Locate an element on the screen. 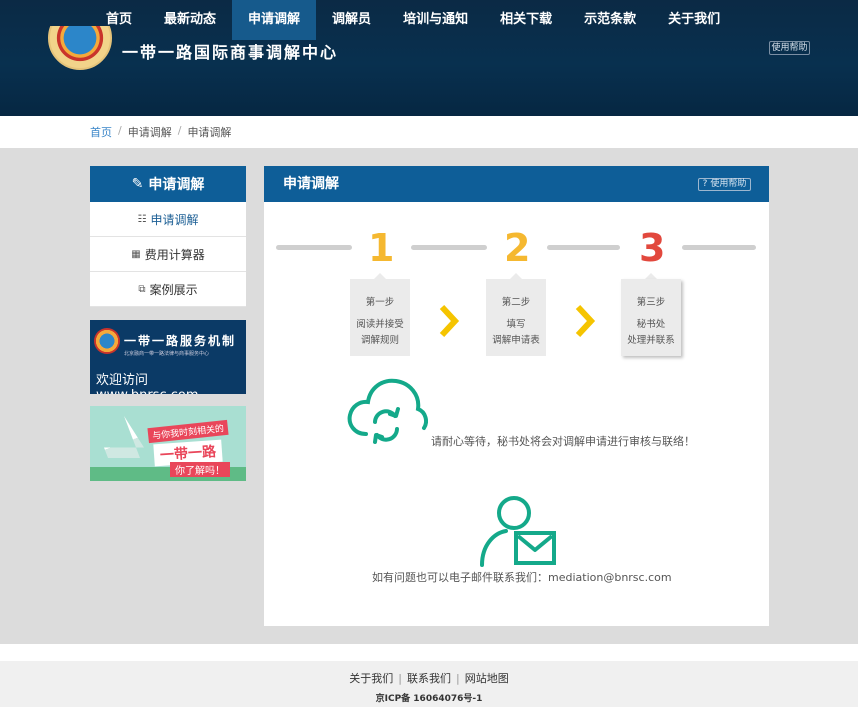 The image size is (858, 707). sidebar-item-label: 案例展示 is located at coordinates (173, 289).